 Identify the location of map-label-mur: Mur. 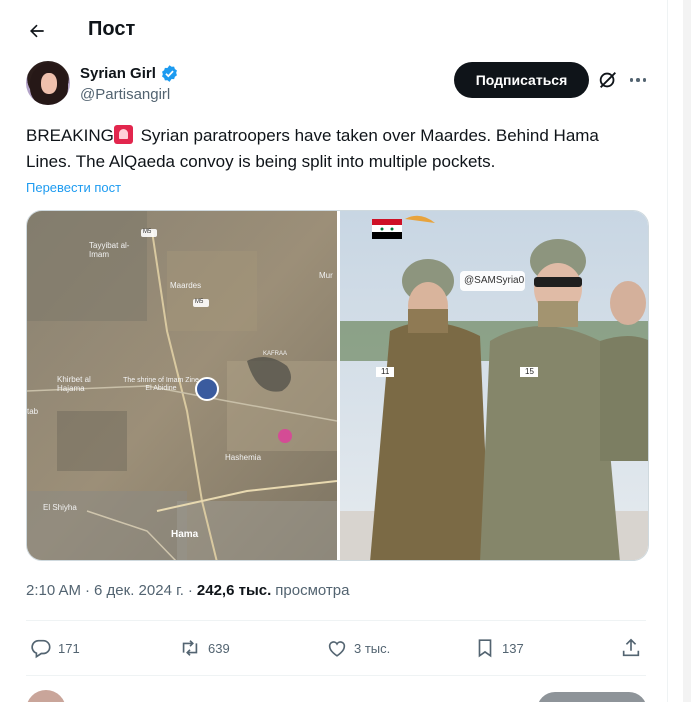
(326, 275).